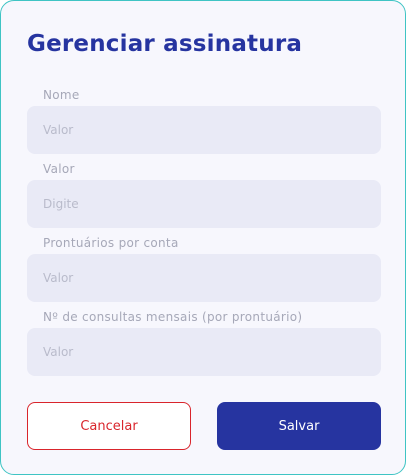 This screenshot has width=406, height=475. What do you see at coordinates (204, 130) in the screenshot?
I see `name-input` at bounding box center [204, 130].